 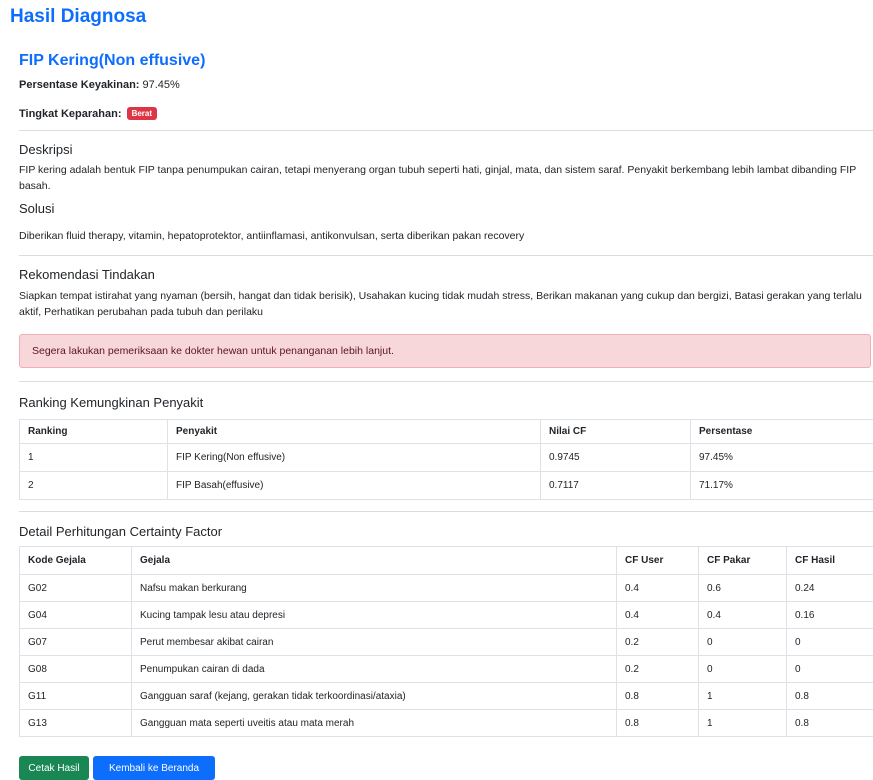 I want to click on cell: FIP Kering(Non effusive), so click(x=354, y=458).